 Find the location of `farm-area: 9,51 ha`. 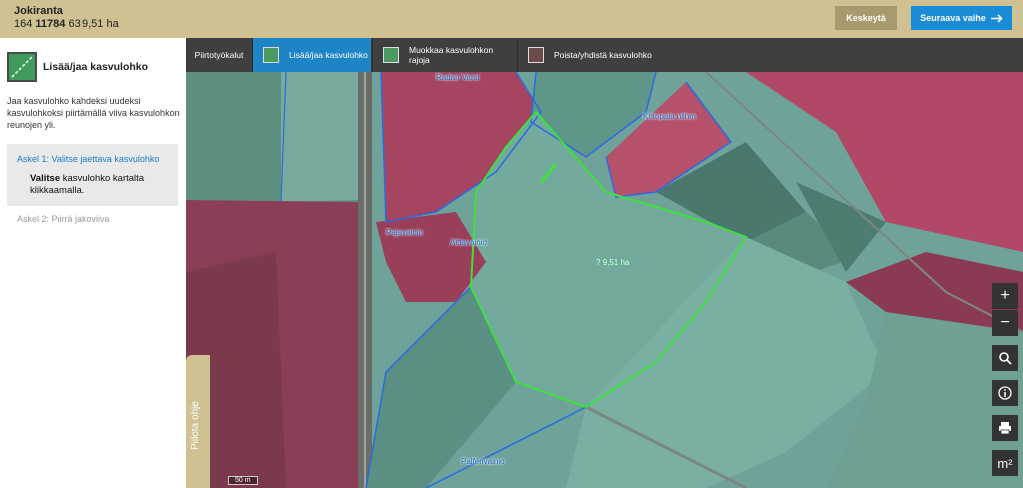

farm-area: 9,51 ha is located at coordinates (100, 24).